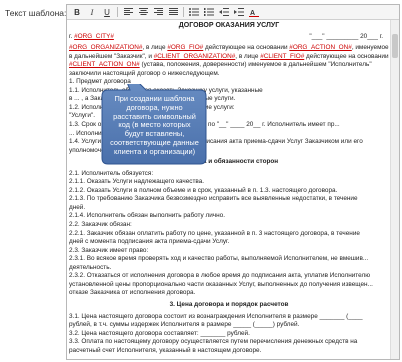 The height and width of the screenshot is (362, 402). What do you see at coordinates (346, 36) in the screenshot?
I see `date-placeholder: "___" _________ 20___ г.` at bounding box center [346, 36].